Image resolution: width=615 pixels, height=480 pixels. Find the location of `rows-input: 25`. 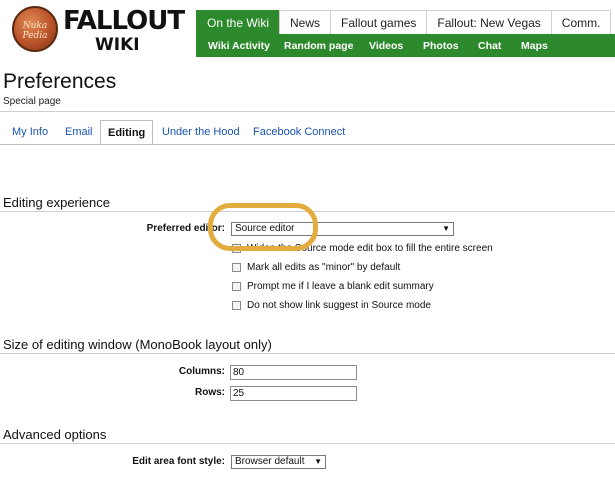

rows-input: 25 is located at coordinates (293, 393).